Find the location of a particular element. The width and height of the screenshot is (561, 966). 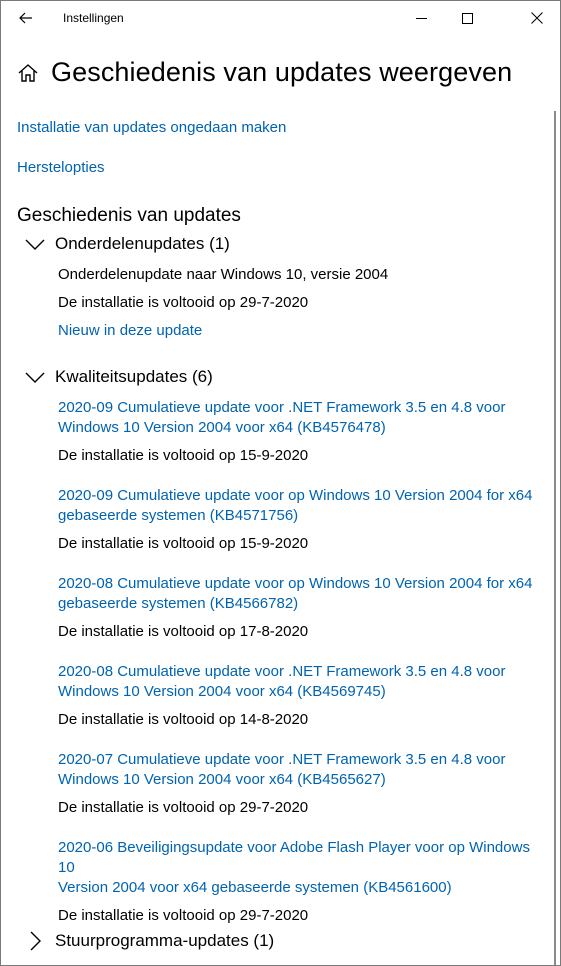

minimize-button is located at coordinates (421, 18).